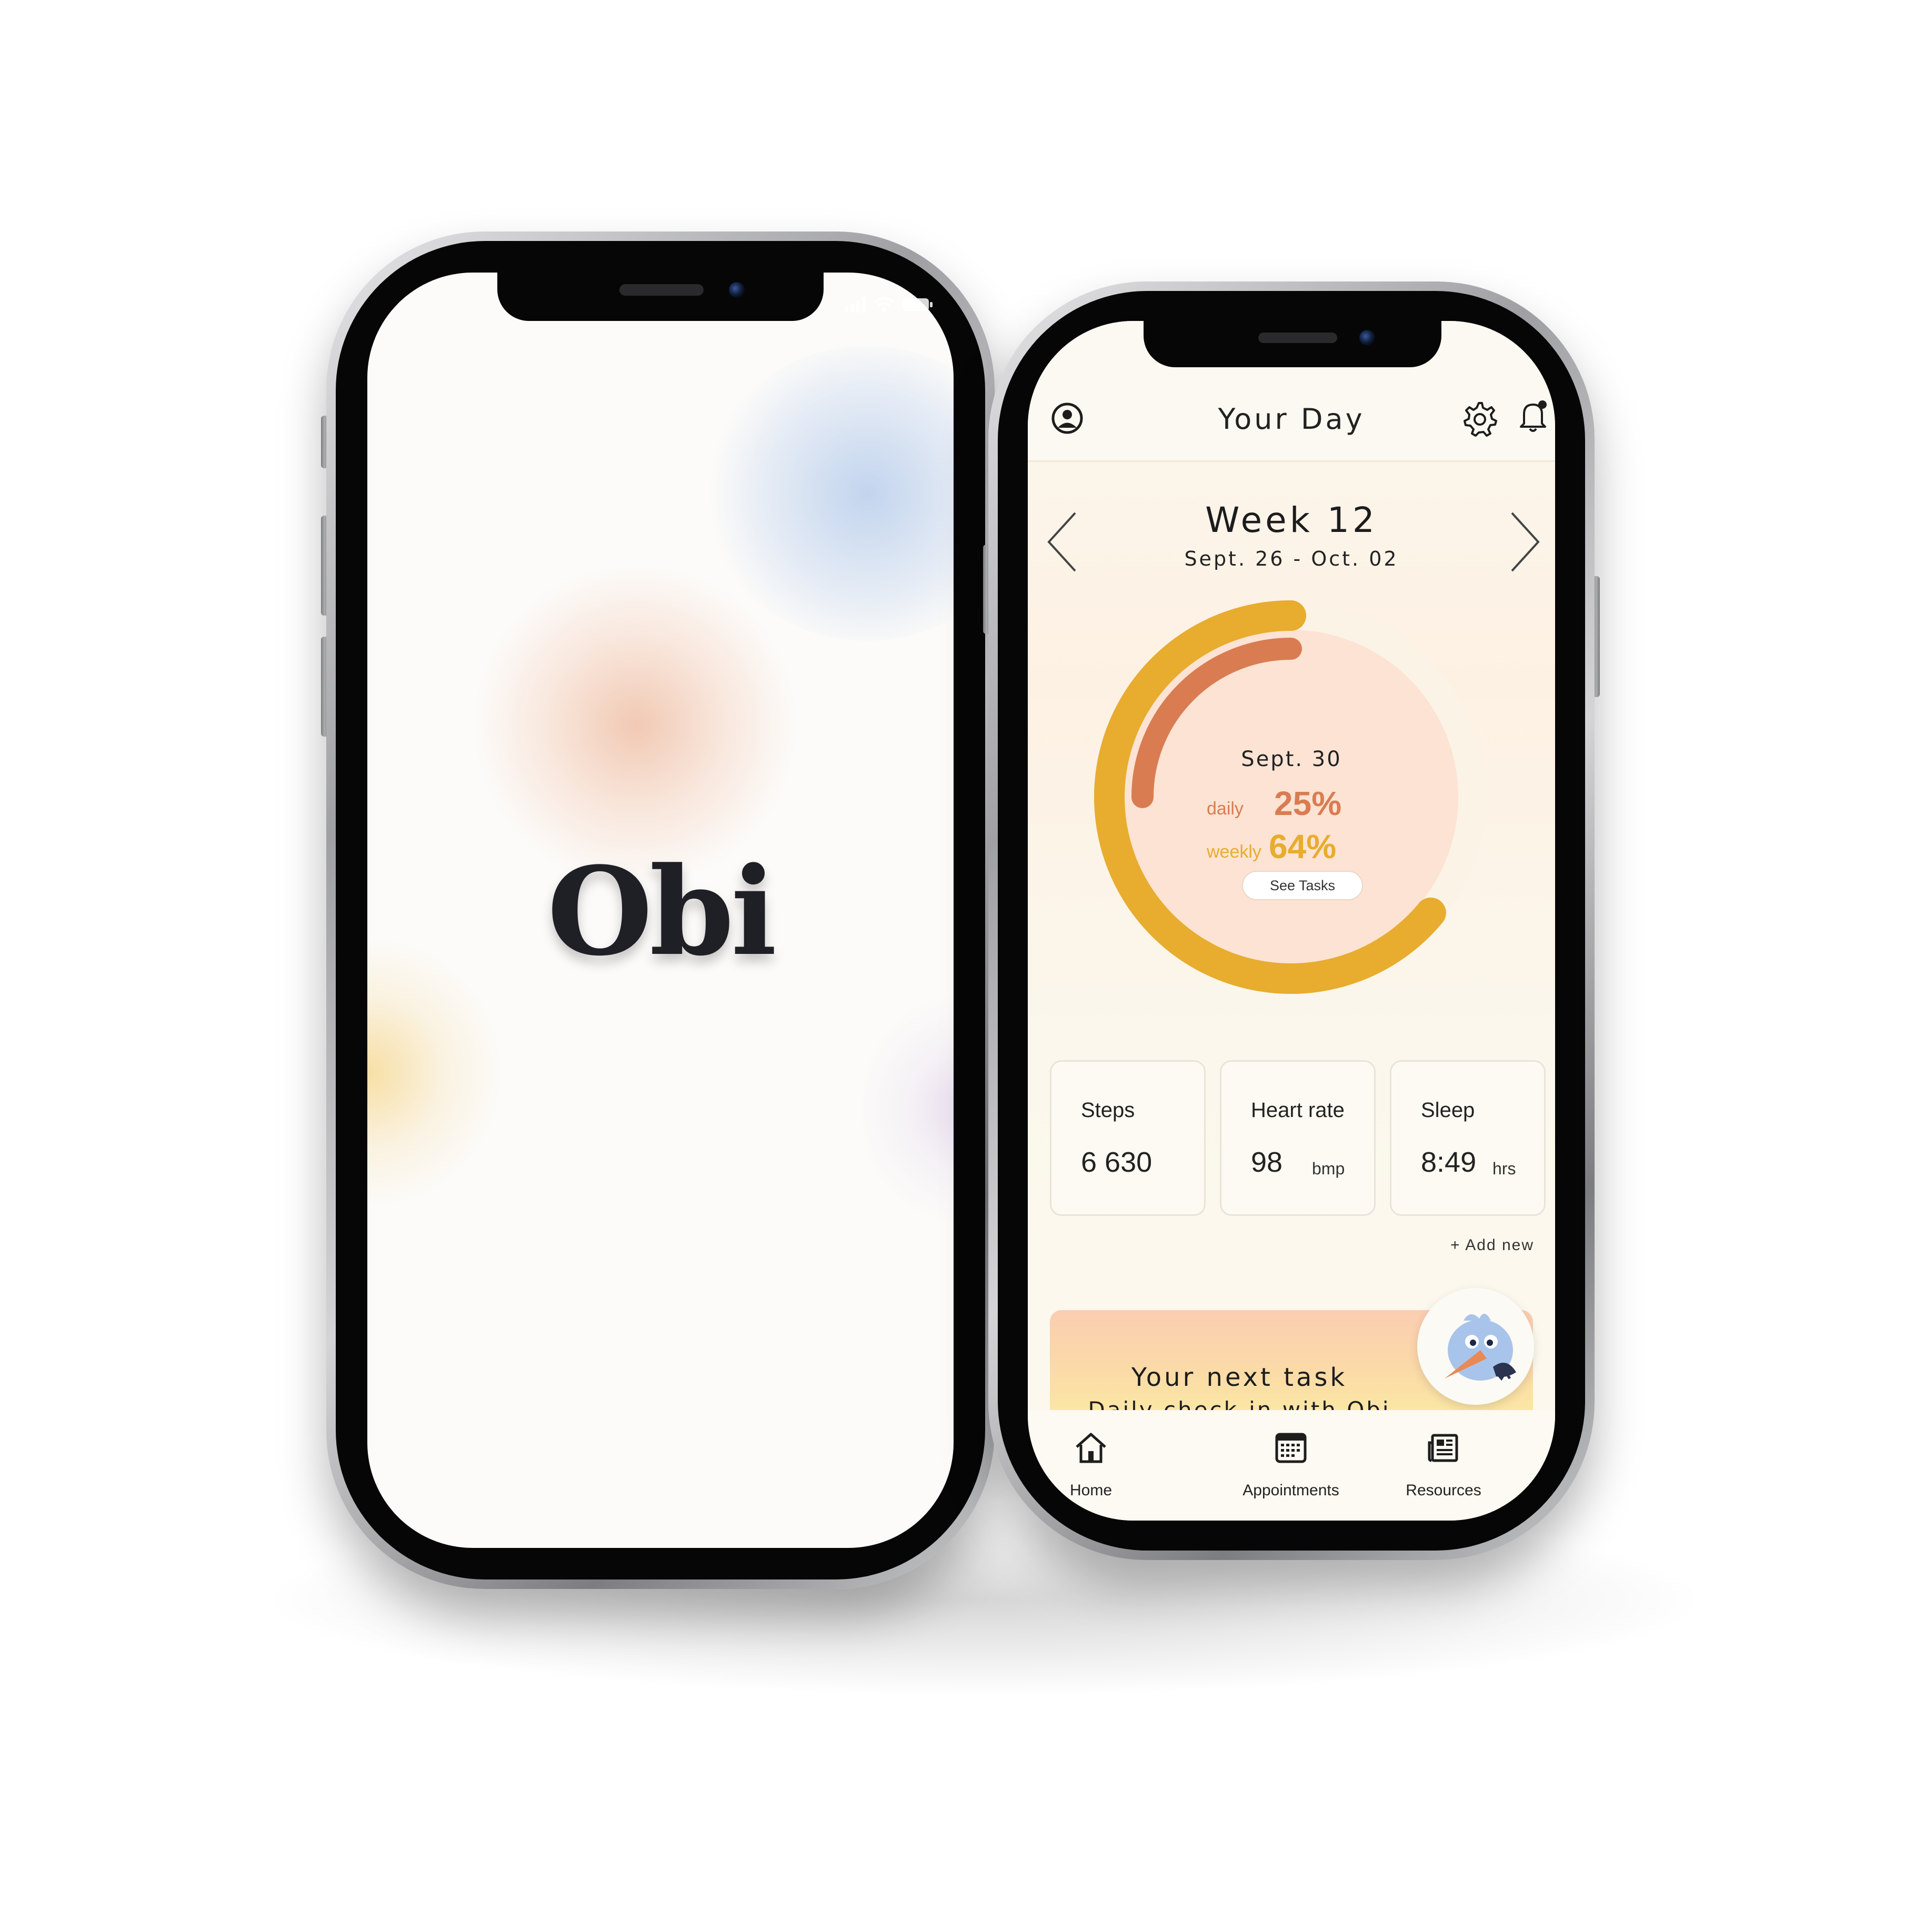  I want to click on week-title: Week 12, so click(1292, 520).